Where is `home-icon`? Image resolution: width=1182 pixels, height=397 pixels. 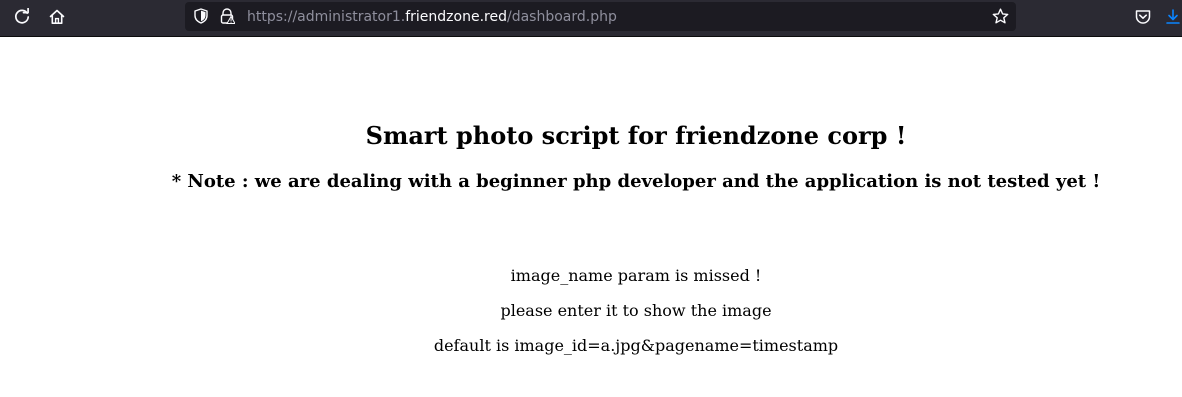
home-icon is located at coordinates (57, 17).